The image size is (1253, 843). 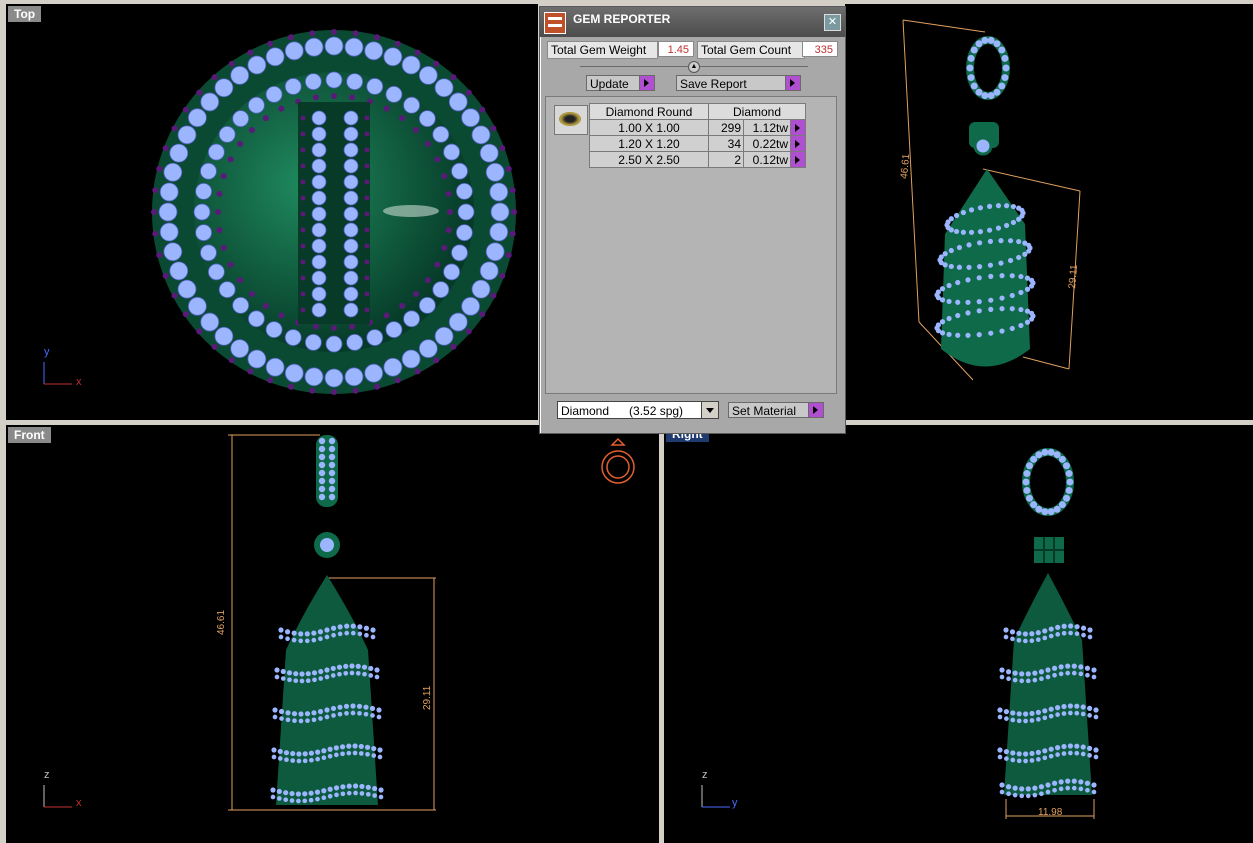 What do you see at coordinates (620, 83) in the screenshot?
I see `update-button: Update` at bounding box center [620, 83].